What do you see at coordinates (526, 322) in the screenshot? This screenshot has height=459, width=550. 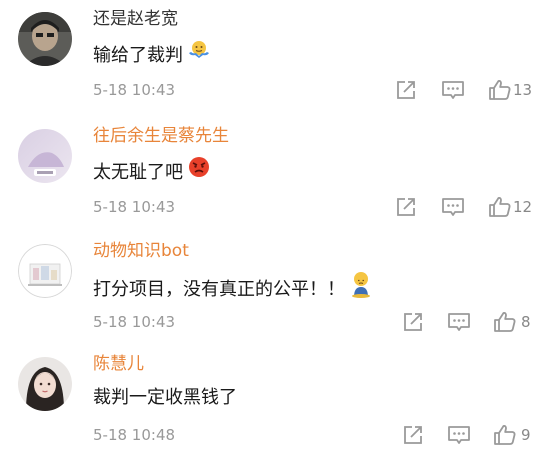 I see `like-count: 8` at bounding box center [526, 322].